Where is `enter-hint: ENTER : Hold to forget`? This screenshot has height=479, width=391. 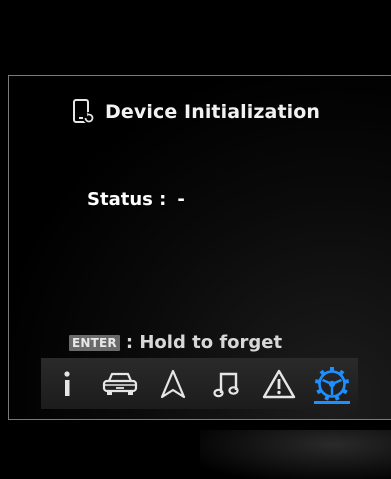
enter-hint: ENTER : Hold to forget is located at coordinates (175, 342).